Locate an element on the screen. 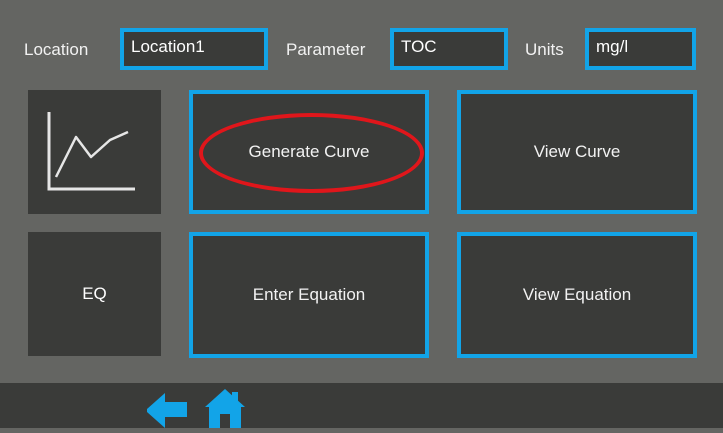  enter-equation-label: Enter Equation is located at coordinates (309, 294).